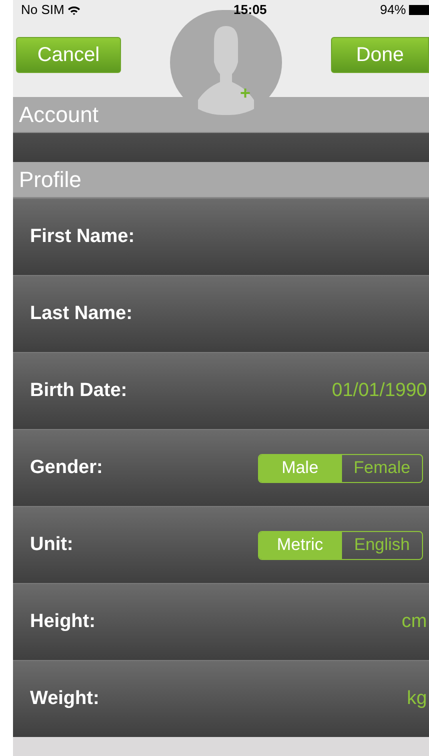 The width and height of the screenshot is (429, 756). What do you see at coordinates (42, 10) in the screenshot?
I see `carrier-text: No SIM` at bounding box center [42, 10].